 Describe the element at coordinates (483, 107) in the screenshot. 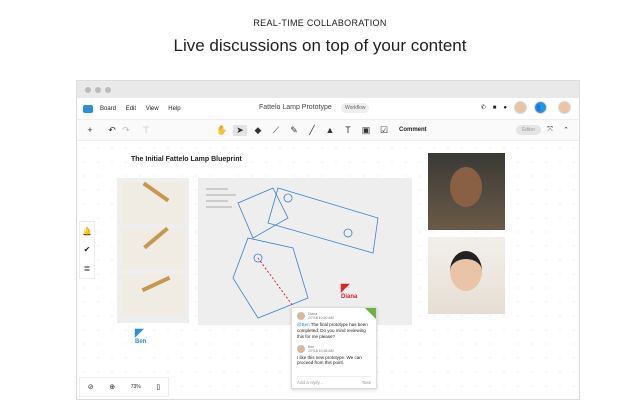

I see `phone-icon: ✆` at that location.